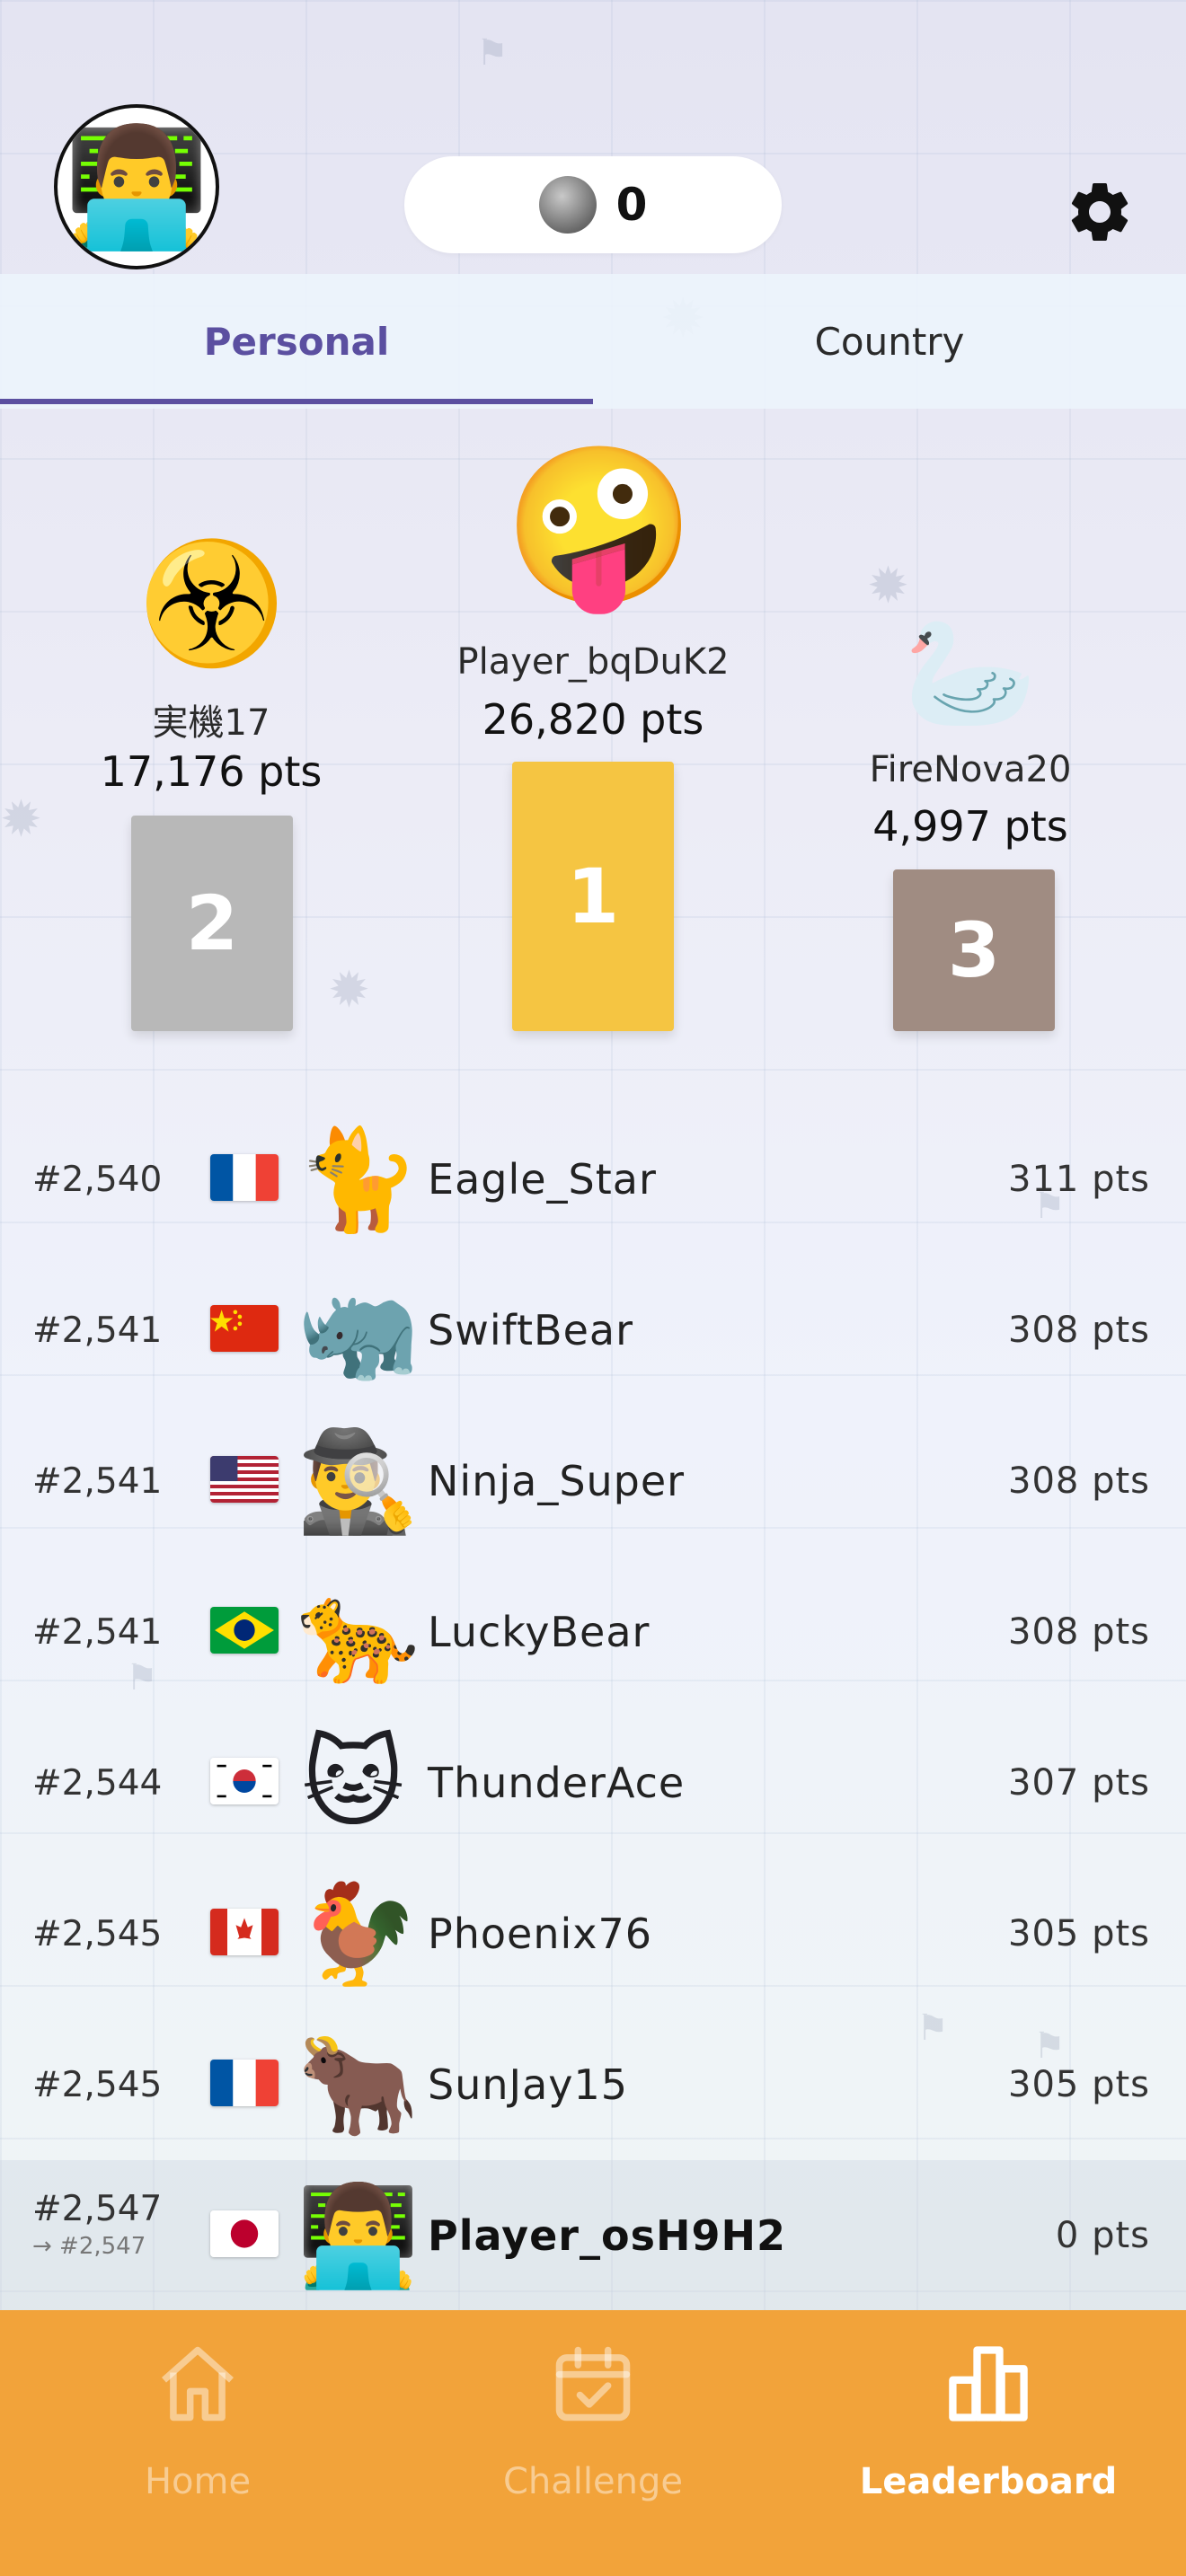  I want to click on leopard-icon: 🐆, so click(358, 1632).